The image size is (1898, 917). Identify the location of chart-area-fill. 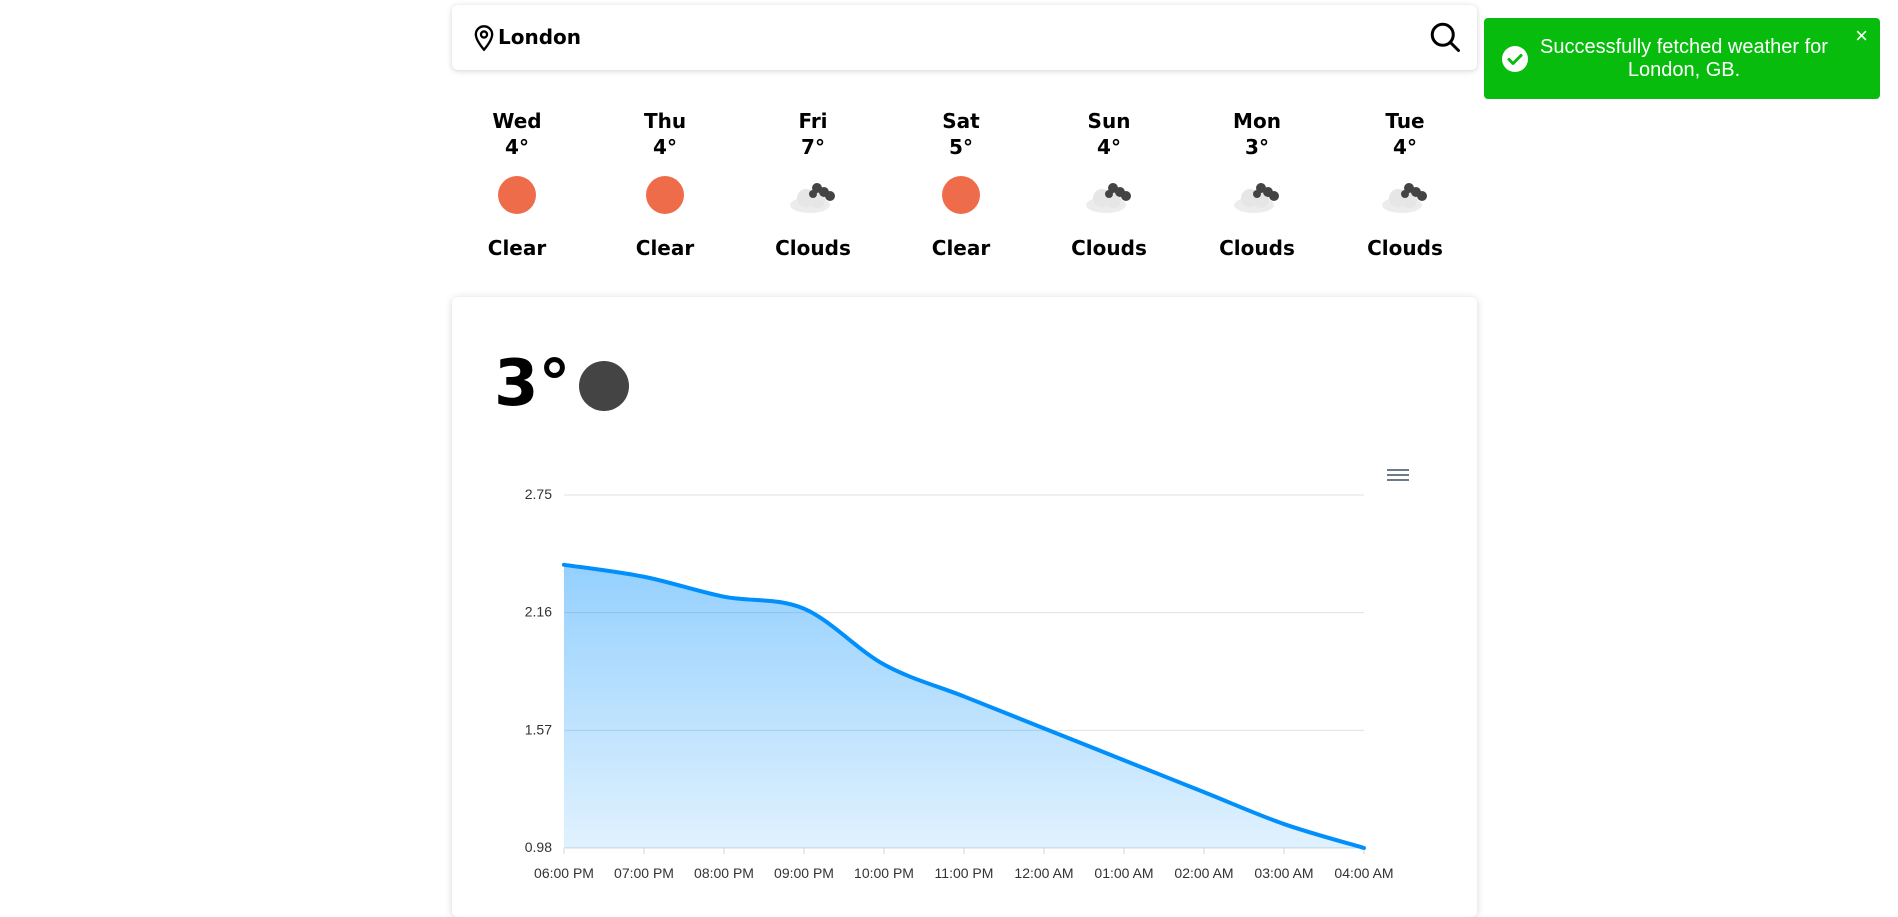
(964, 706).